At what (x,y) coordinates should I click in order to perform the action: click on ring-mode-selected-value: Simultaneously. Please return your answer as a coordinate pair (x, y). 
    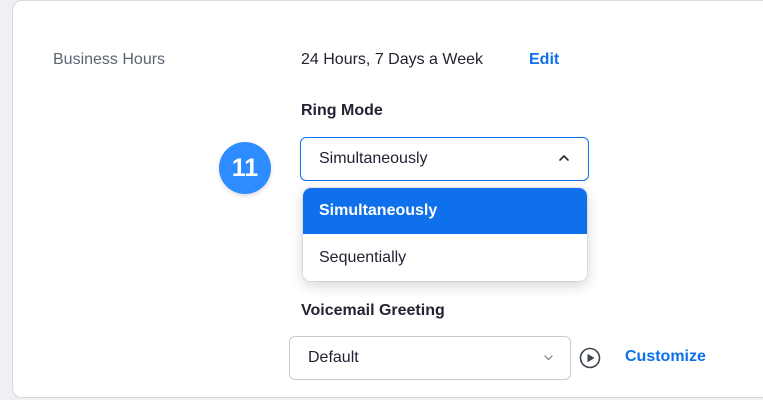
    Looking at the image, I should click on (373, 158).